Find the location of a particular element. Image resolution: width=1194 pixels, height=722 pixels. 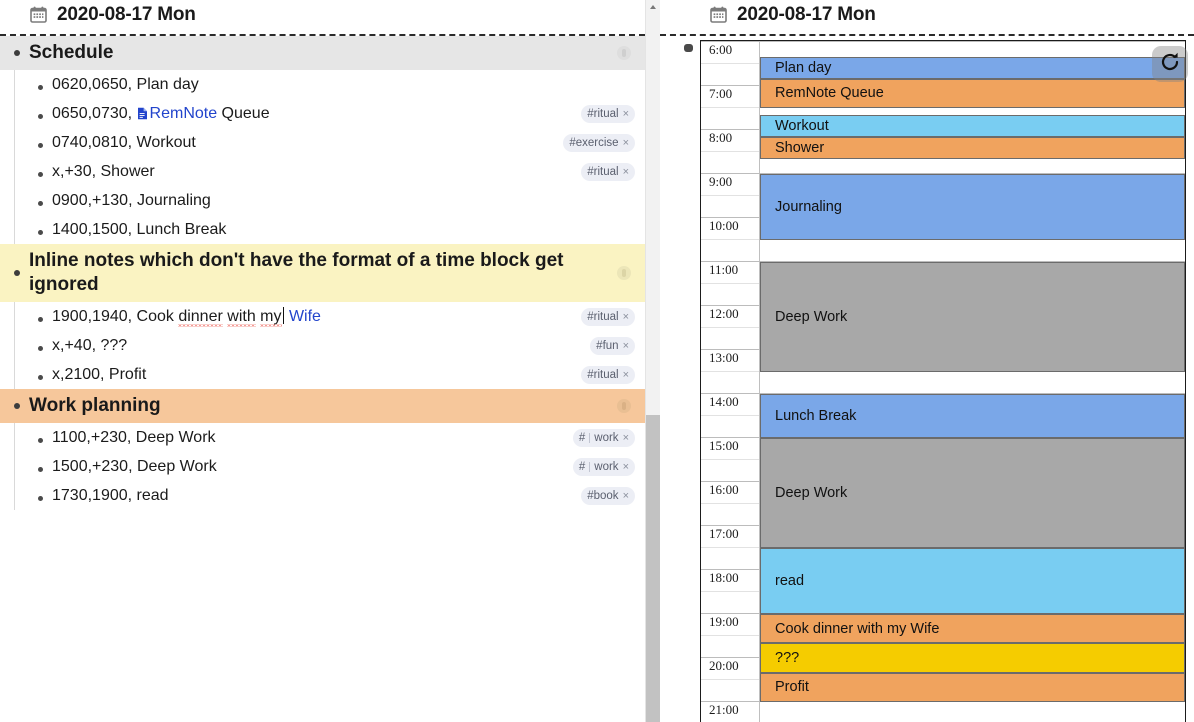

tag-list: #fun × is located at coordinates (612, 345).